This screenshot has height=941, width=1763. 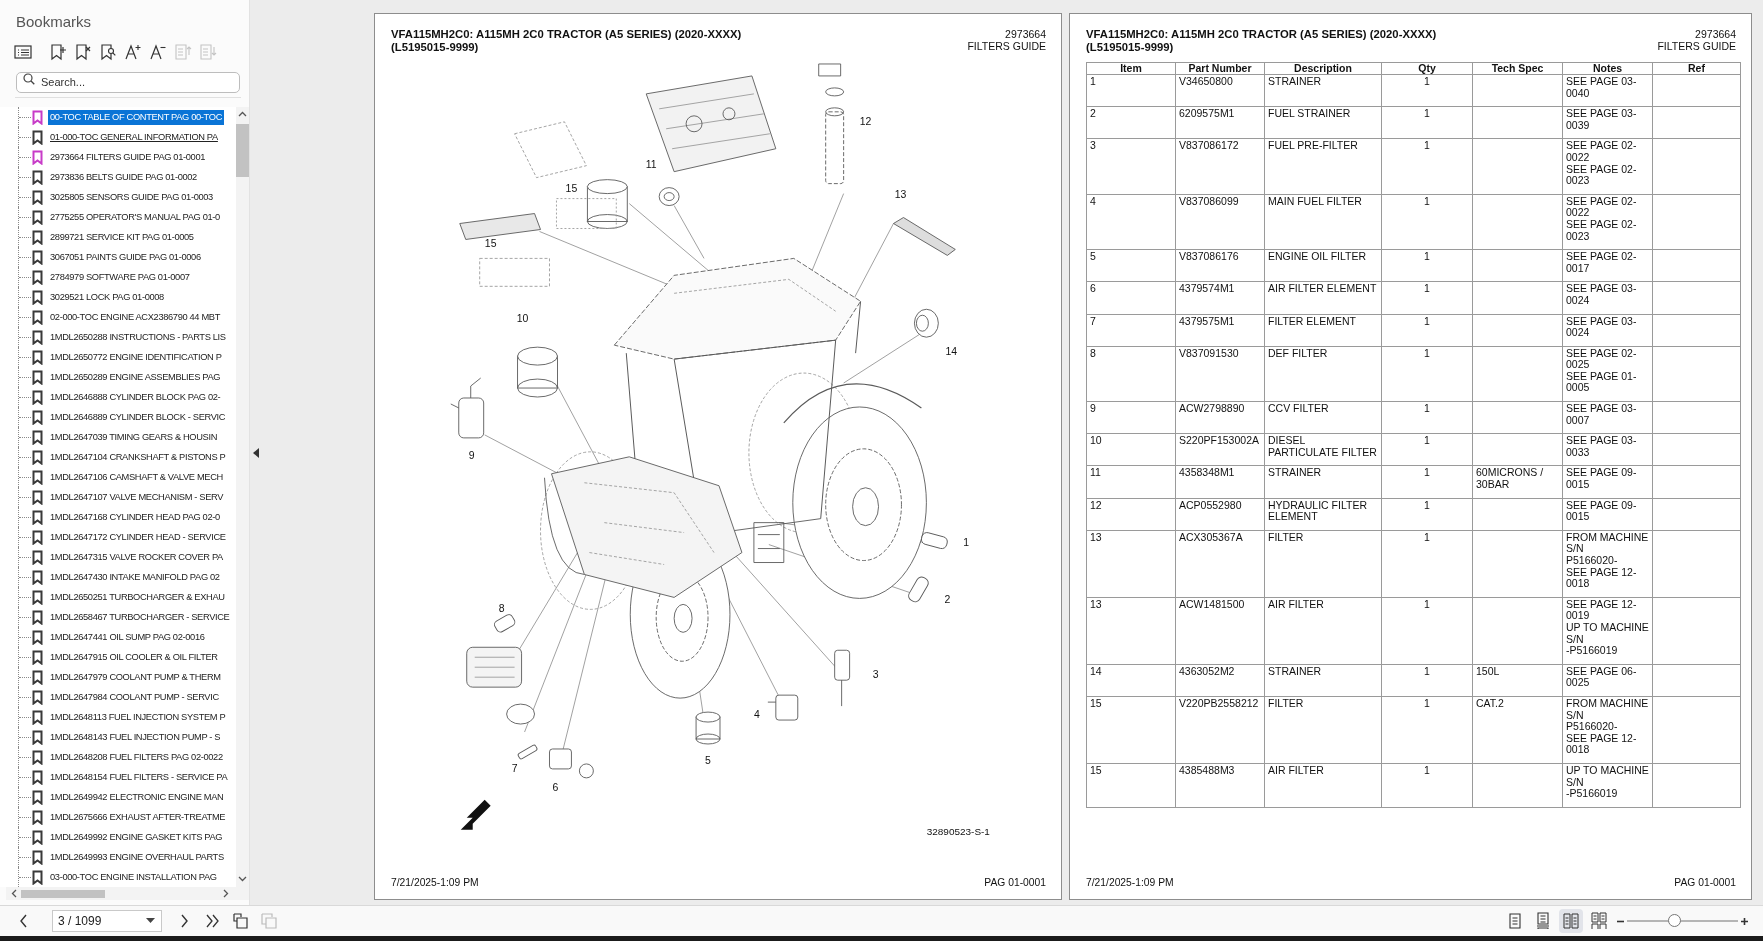 What do you see at coordinates (136, 837) in the screenshot?
I see `bookmark-item: 1MDL2649992 ENGINE GASKET KITS PAG` at bounding box center [136, 837].